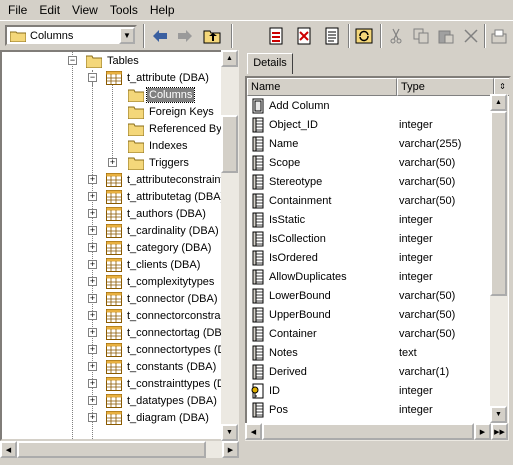 The width and height of the screenshot is (513, 465). I want to click on tree-node-table: + t_connectorconstraints, so click(162, 315).